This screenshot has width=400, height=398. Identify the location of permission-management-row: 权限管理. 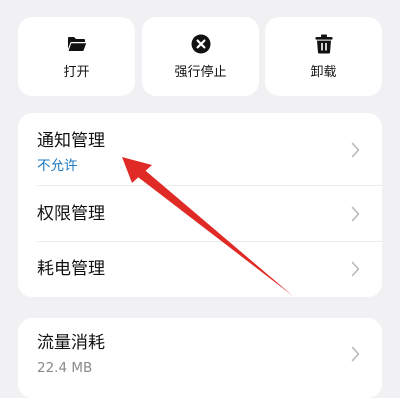
(200, 213).